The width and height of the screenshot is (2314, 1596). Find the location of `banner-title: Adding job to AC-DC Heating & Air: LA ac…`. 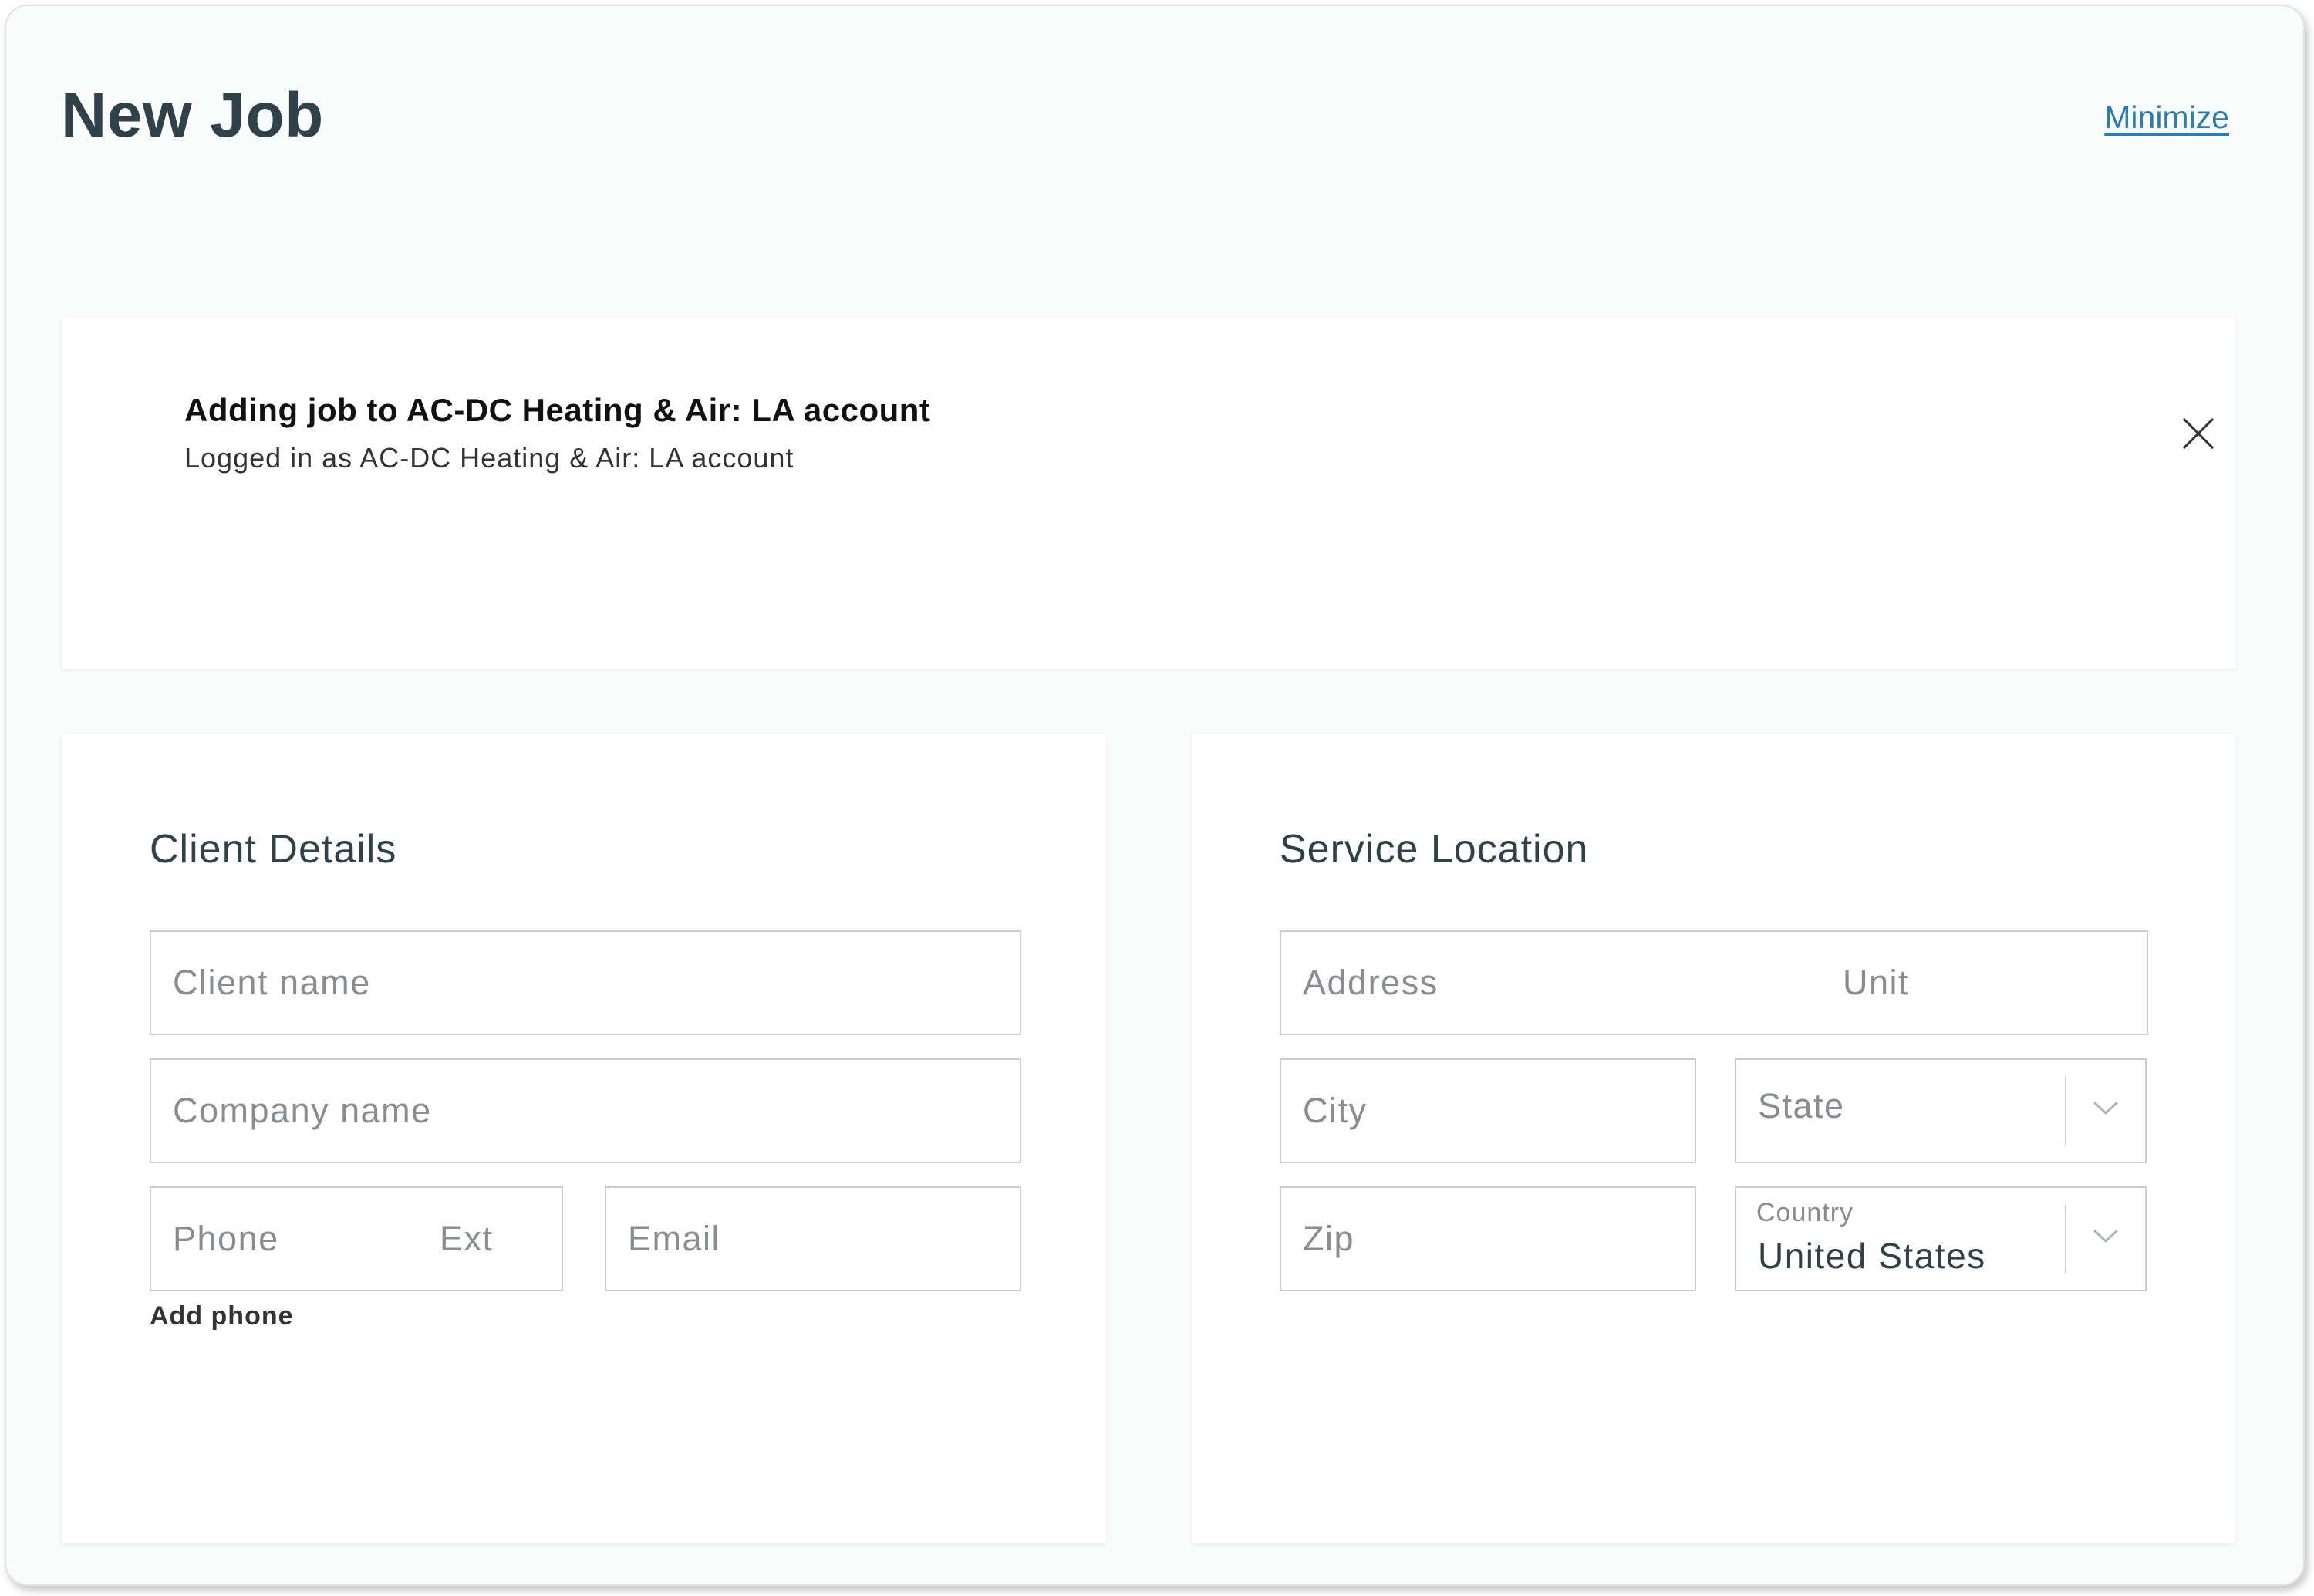

banner-title: Adding job to AC-DC Heating & Air: LA ac… is located at coordinates (557, 410).